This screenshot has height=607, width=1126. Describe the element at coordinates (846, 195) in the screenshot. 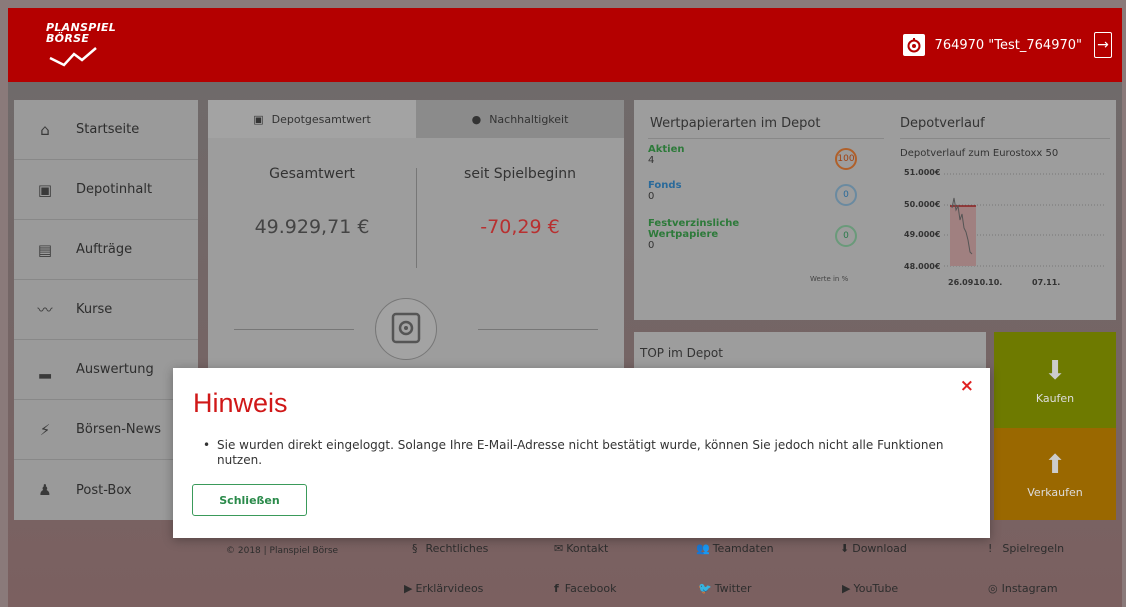

I see `fonds-badge: 0` at that location.